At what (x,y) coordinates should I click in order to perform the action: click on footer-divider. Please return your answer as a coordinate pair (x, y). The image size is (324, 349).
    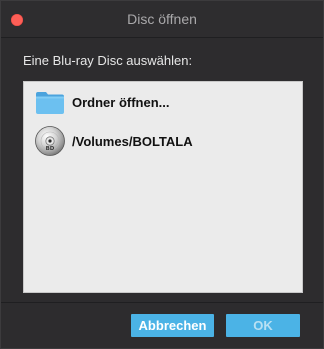
    Looking at the image, I should click on (162, 302).